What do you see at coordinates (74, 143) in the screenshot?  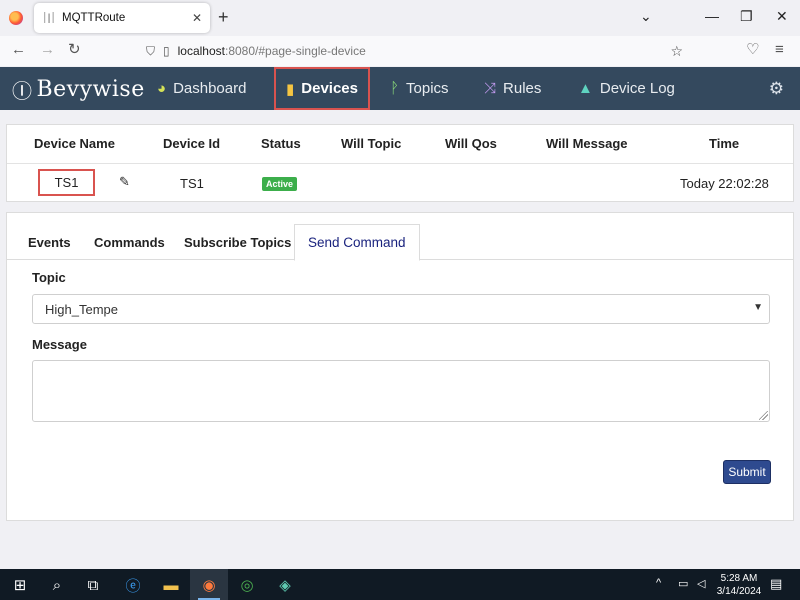 I see `header-device-name: Device Name` at bounding box center [74, 143].